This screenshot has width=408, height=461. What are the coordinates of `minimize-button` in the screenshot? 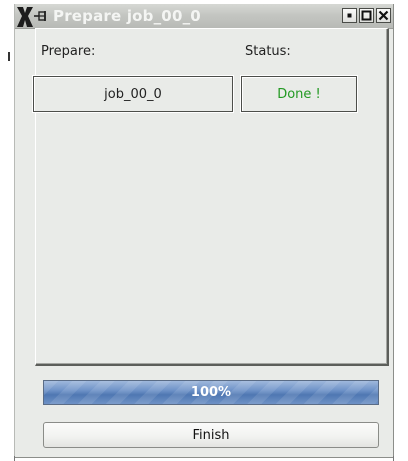 It's located at (349, 15).